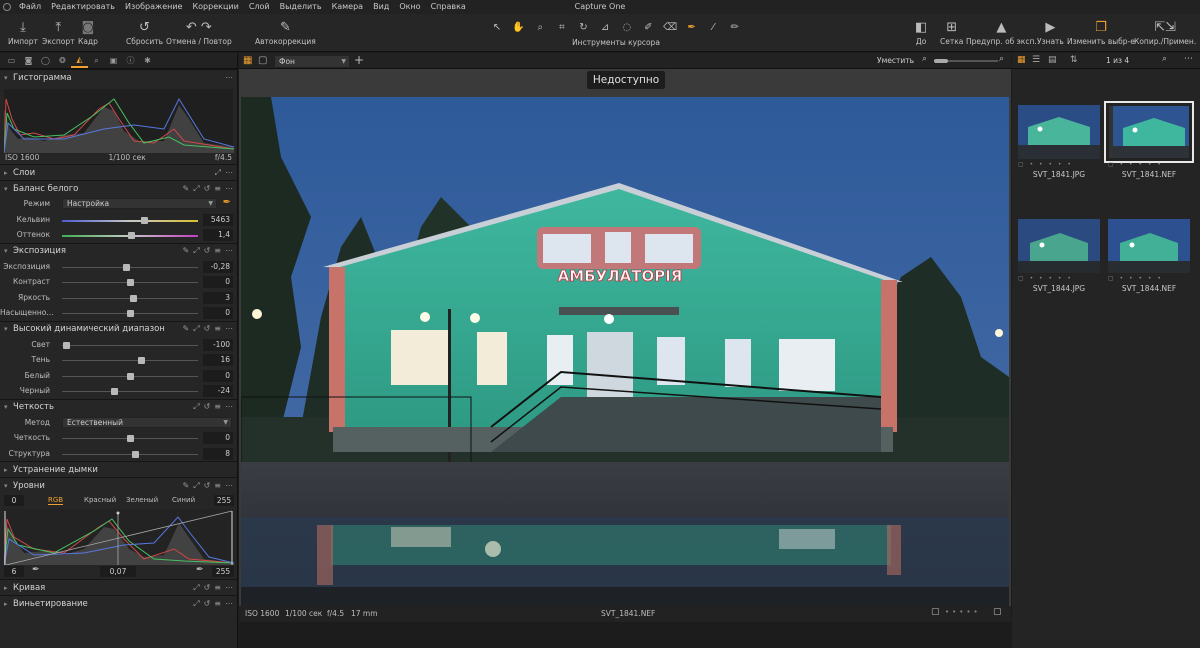 Image resolution: width=1200 pixels, height=648 pixels. What do you see at coordinates (14, 500) in the screenshot?
I see `levels-input-low: 0` at bounding box center [14, 500].